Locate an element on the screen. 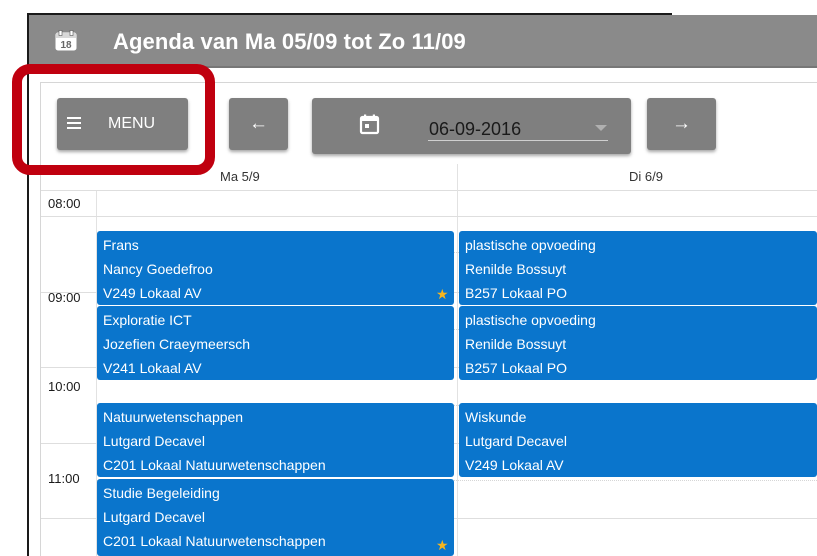 This screenshot has width=817, height=556. date-value: 06-09-2016 is located at coordinates (475, 129).